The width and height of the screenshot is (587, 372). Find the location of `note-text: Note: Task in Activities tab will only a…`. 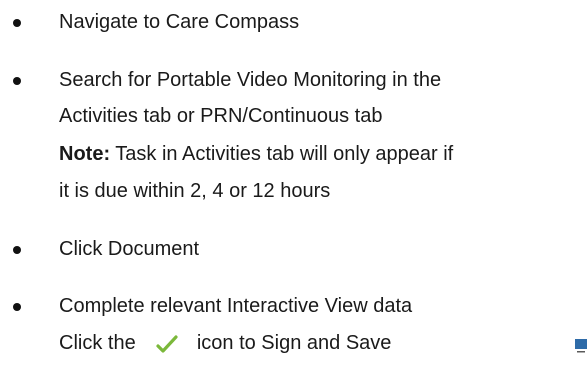

note-text: Note: Task in Activities tab will only a… is located at coordinates (256, 154).